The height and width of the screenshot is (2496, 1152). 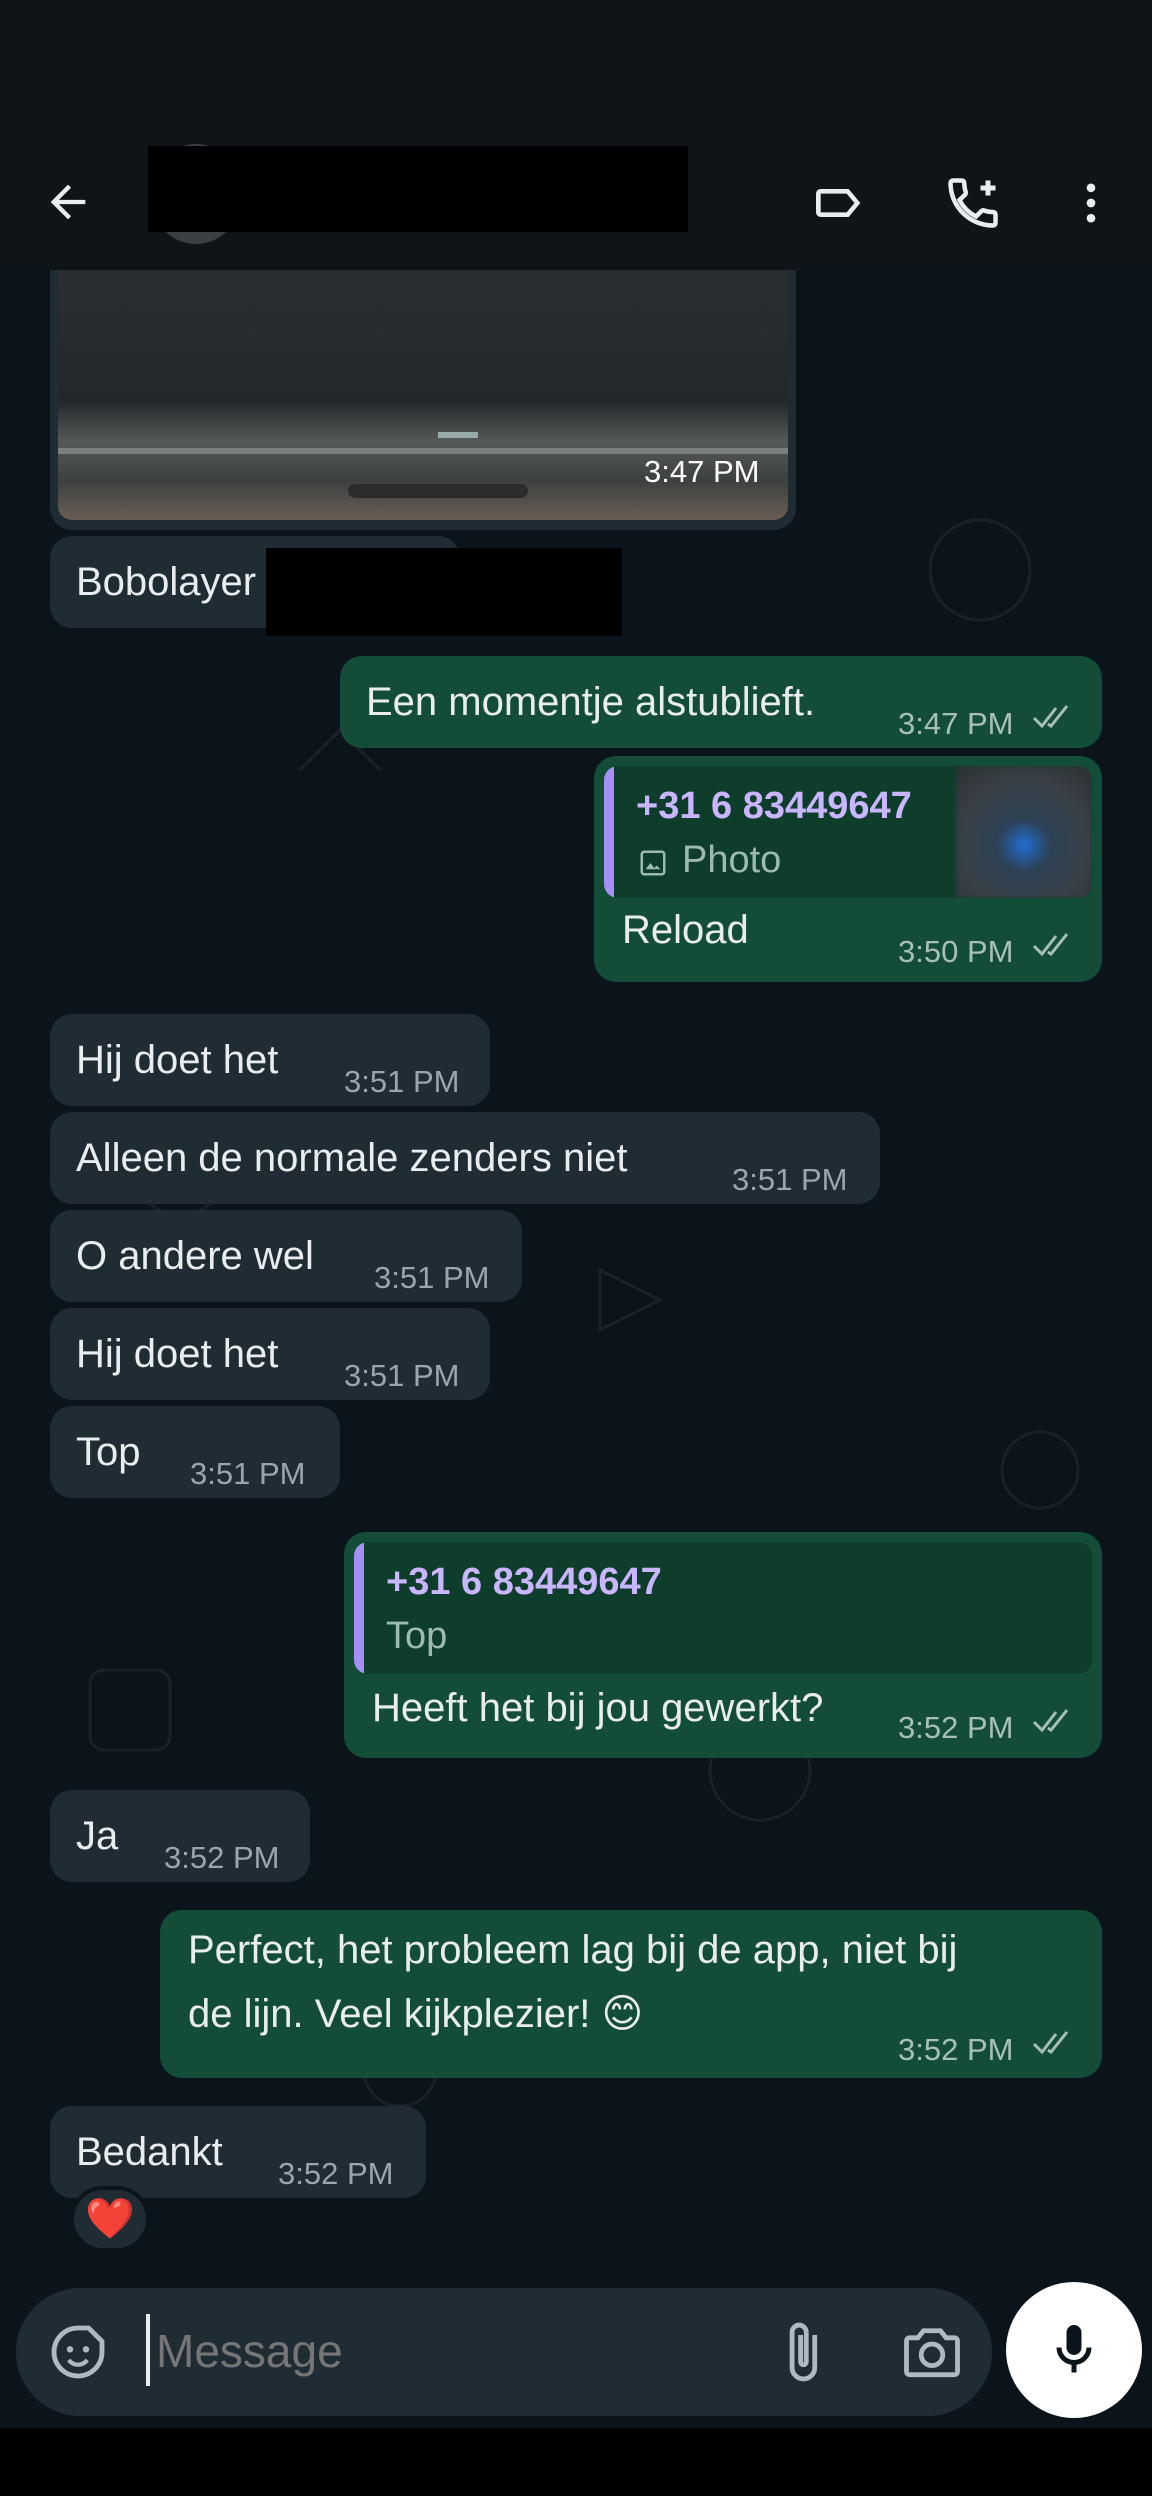 What do you see at coordinates (848, 832) in the screenshot?
I see `quoted-message: +31 6 83449647 Photo` at bounding box center [848, 832].